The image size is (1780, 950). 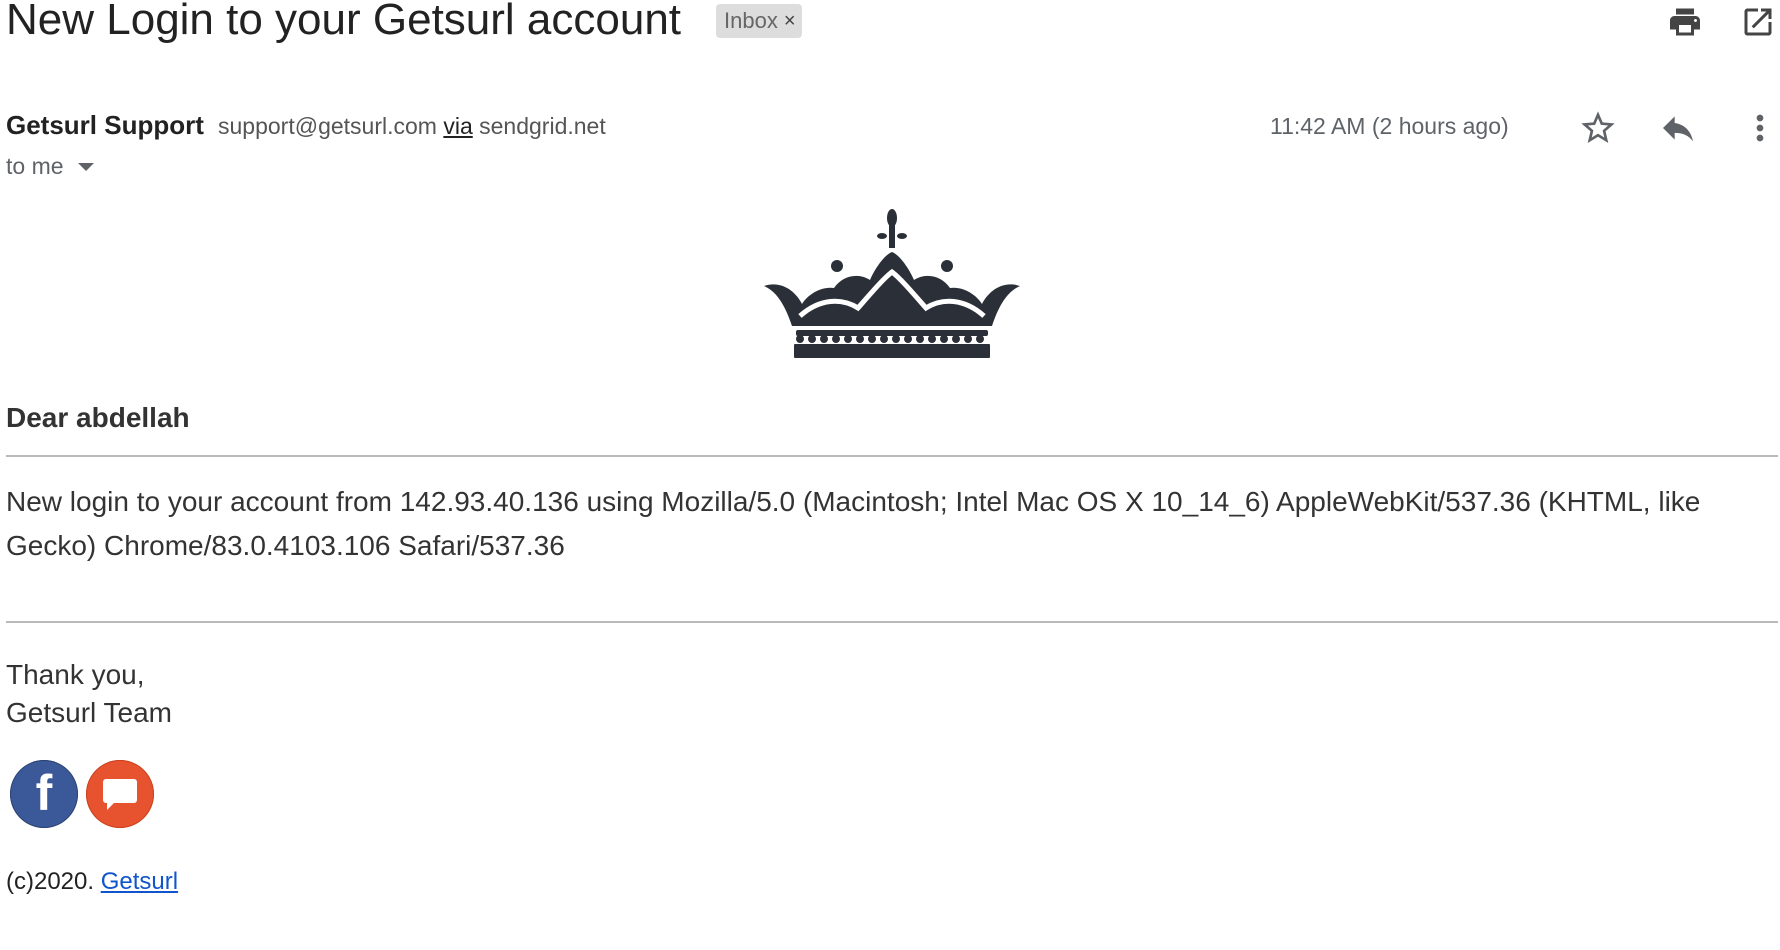 I want to click on reply-icon, so click(x=1678, y=128).